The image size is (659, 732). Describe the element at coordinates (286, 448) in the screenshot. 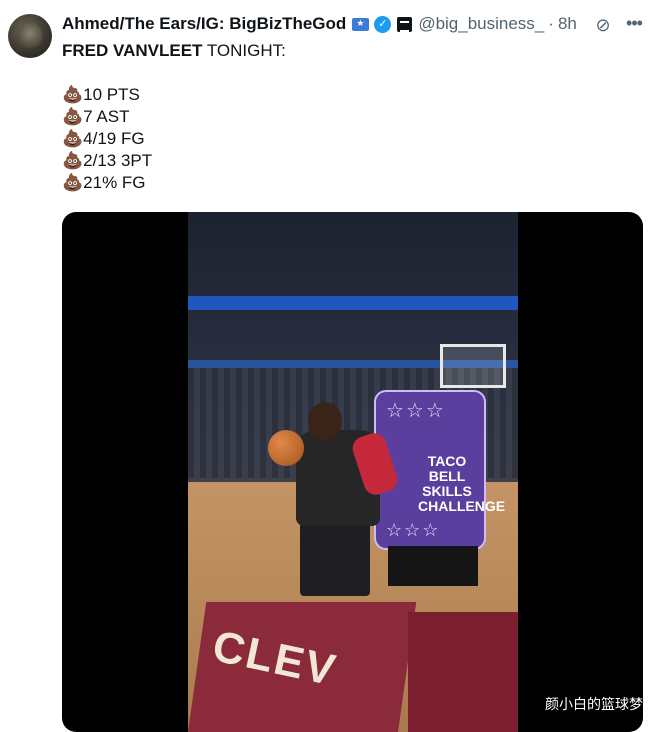

I see `basketball-icon` at that location.